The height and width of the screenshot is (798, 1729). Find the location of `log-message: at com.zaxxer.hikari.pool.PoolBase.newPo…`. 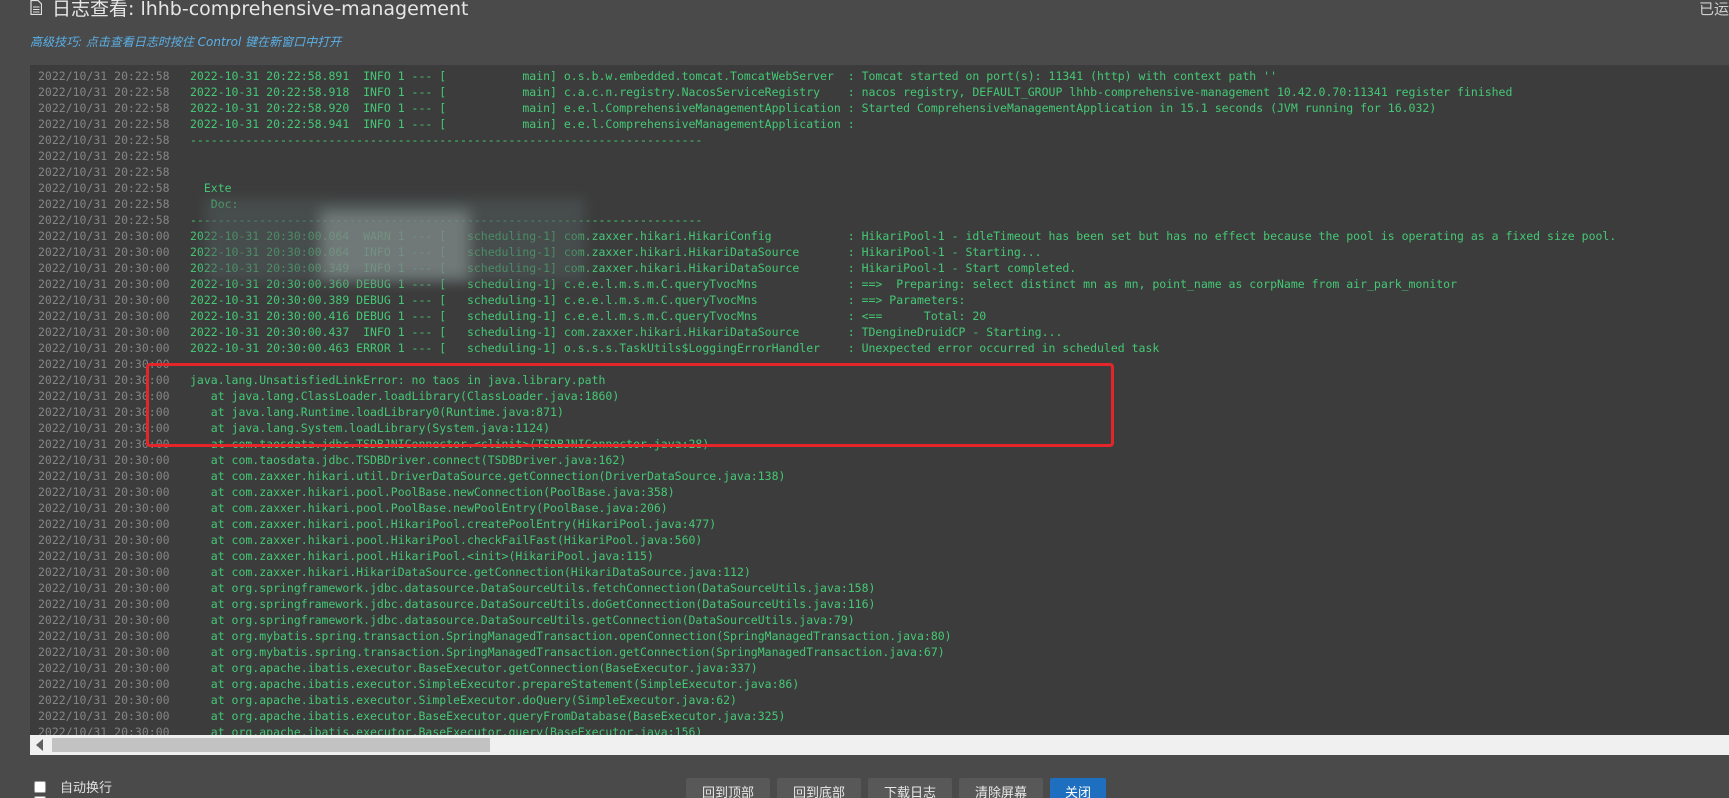

log-message: at com.zaxxer.hikari.pool.PoolBase.newPo… is located at coordinates (429, 508).